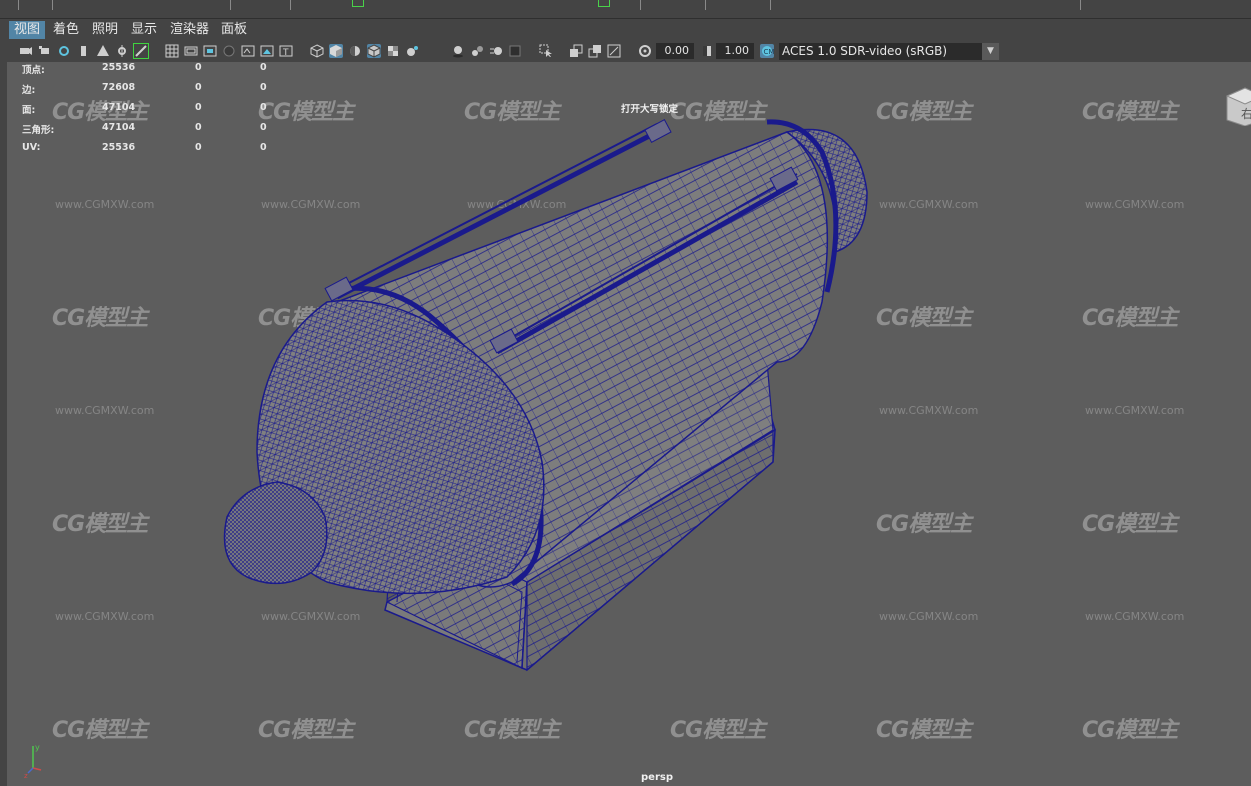 The image size is (1251, 786). I want to click on xray-active-components-icon, so click(614, 51).